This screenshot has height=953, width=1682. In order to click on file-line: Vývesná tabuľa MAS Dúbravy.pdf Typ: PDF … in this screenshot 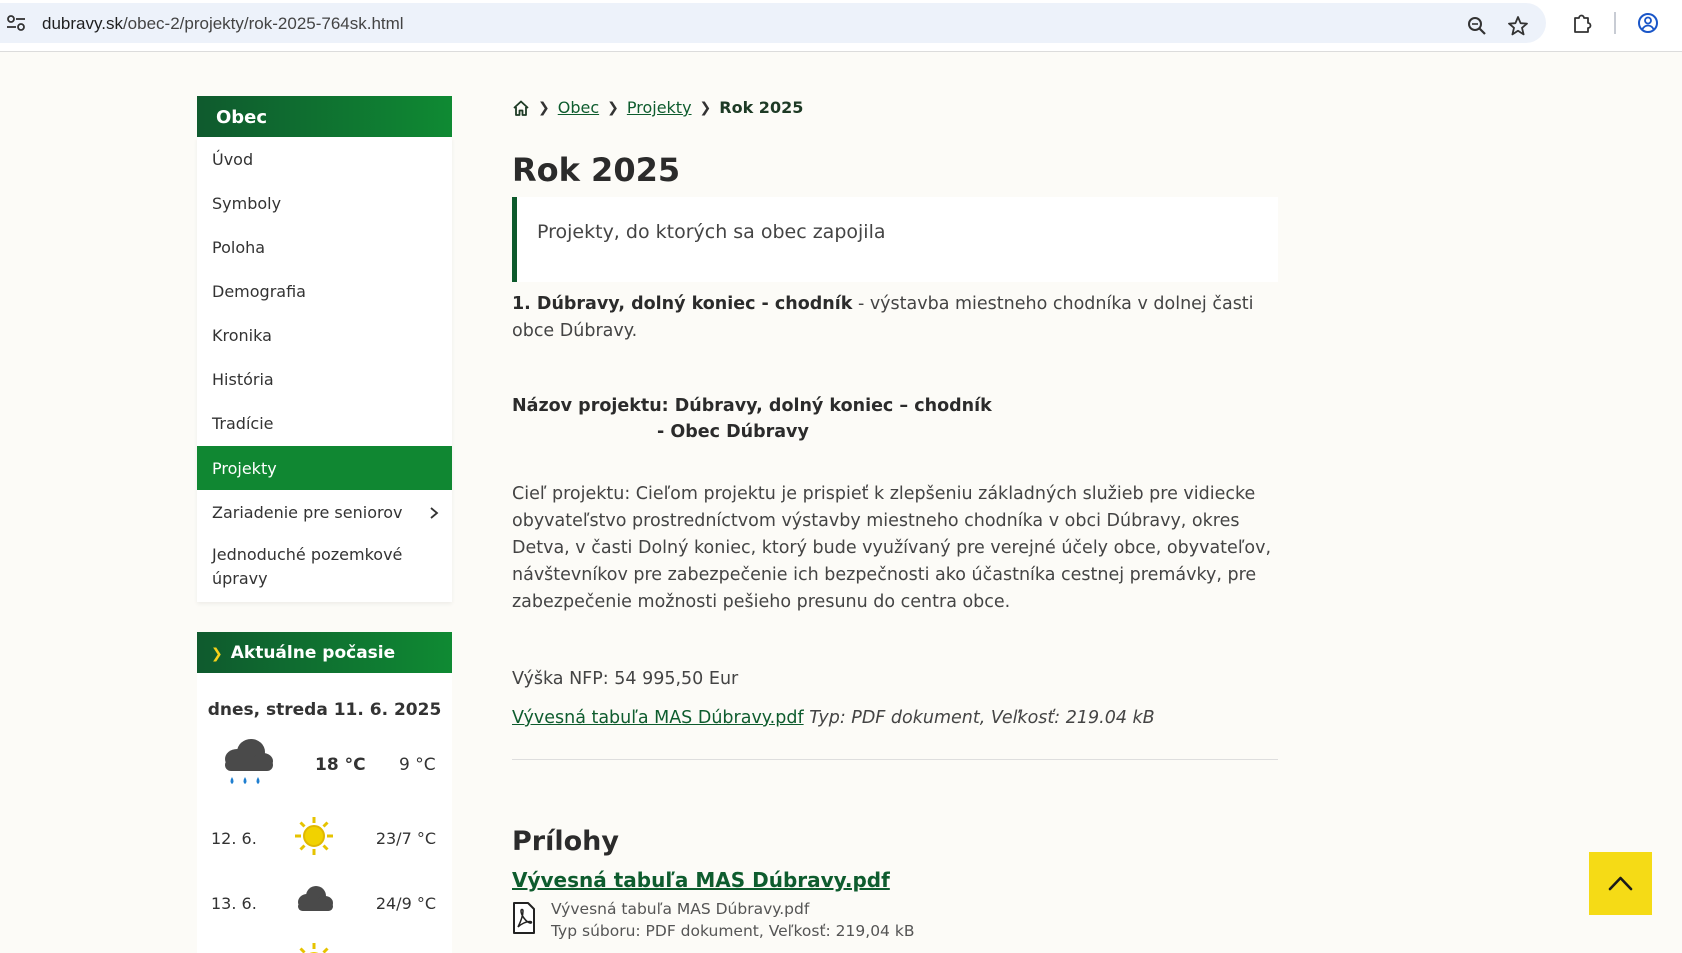, I will do `click(897, 718)`.